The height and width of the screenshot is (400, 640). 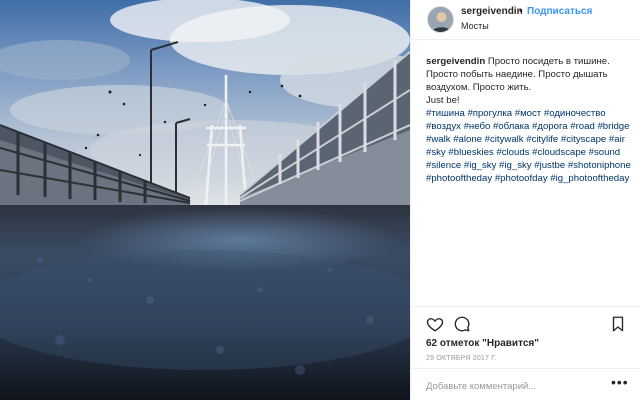 What do you see at coordinates (443, 100) in the screenshot?
I see `caption-line-2: Just be!` at bounding box center [443, 100].